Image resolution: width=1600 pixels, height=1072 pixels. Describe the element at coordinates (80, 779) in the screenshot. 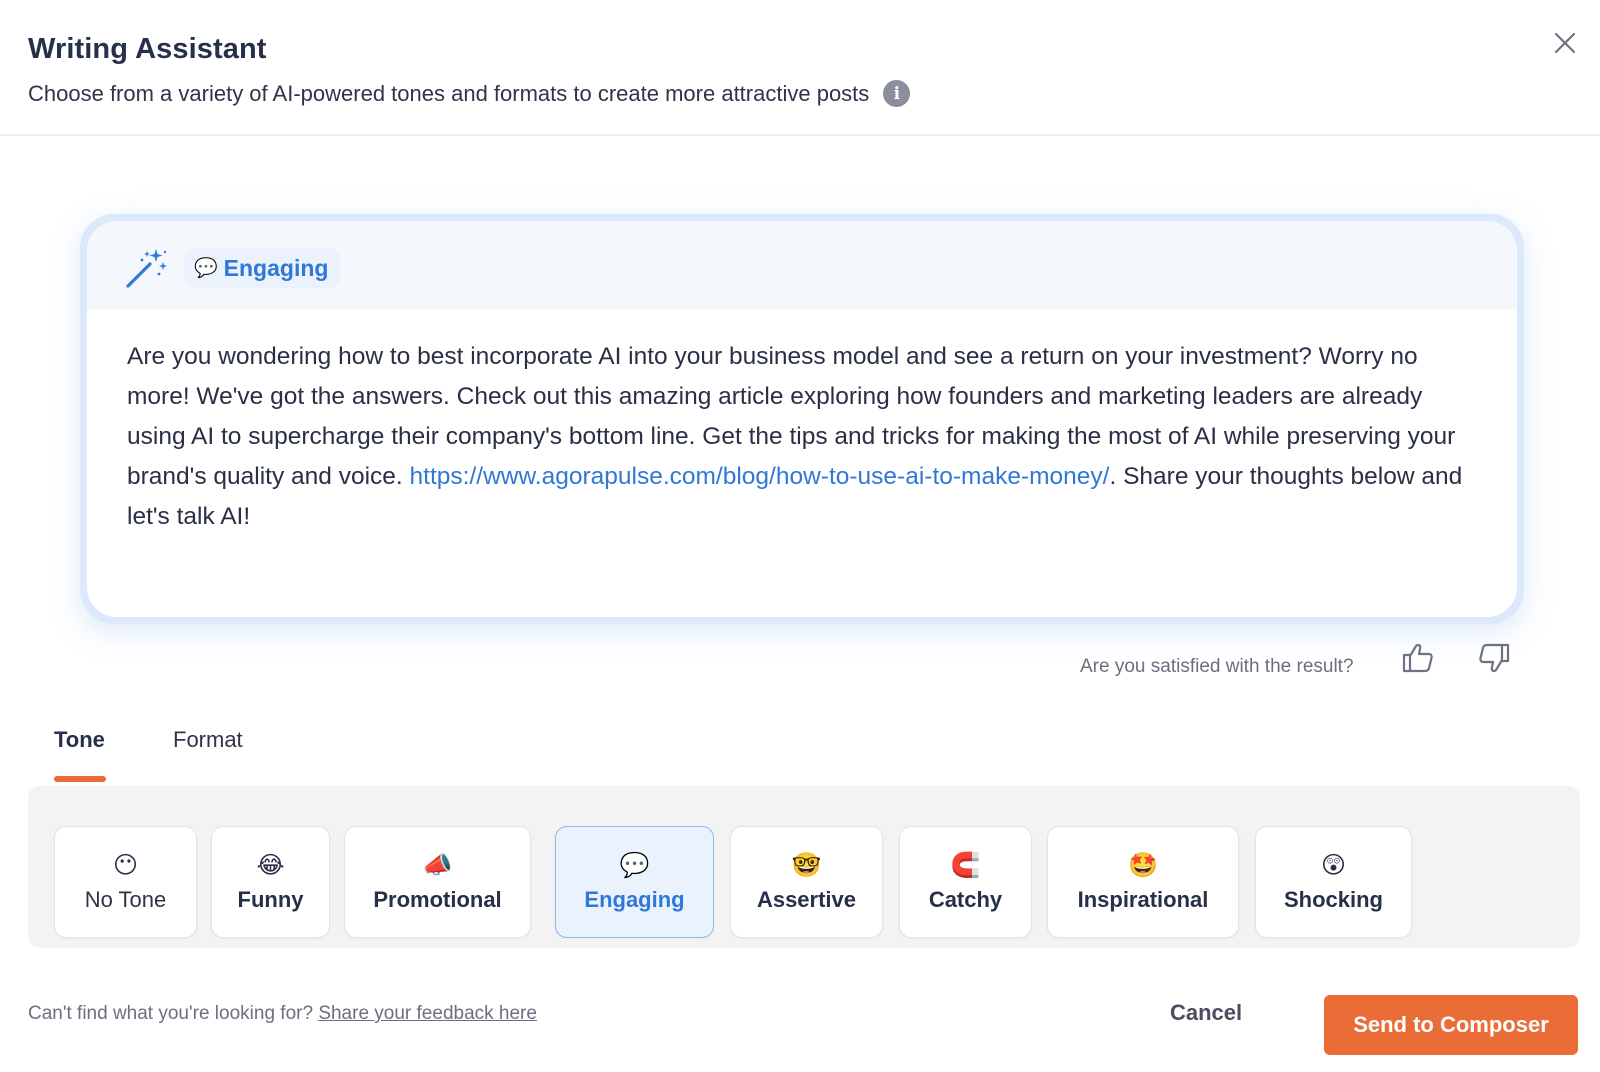

I see `active-tab-indicator` at that location.